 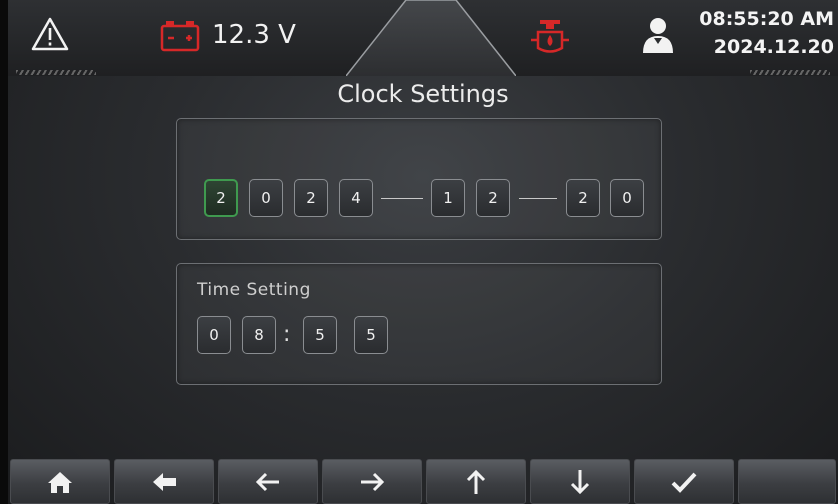 I want to click on date-digit-month-1: 1, so click(x=448, y=198).